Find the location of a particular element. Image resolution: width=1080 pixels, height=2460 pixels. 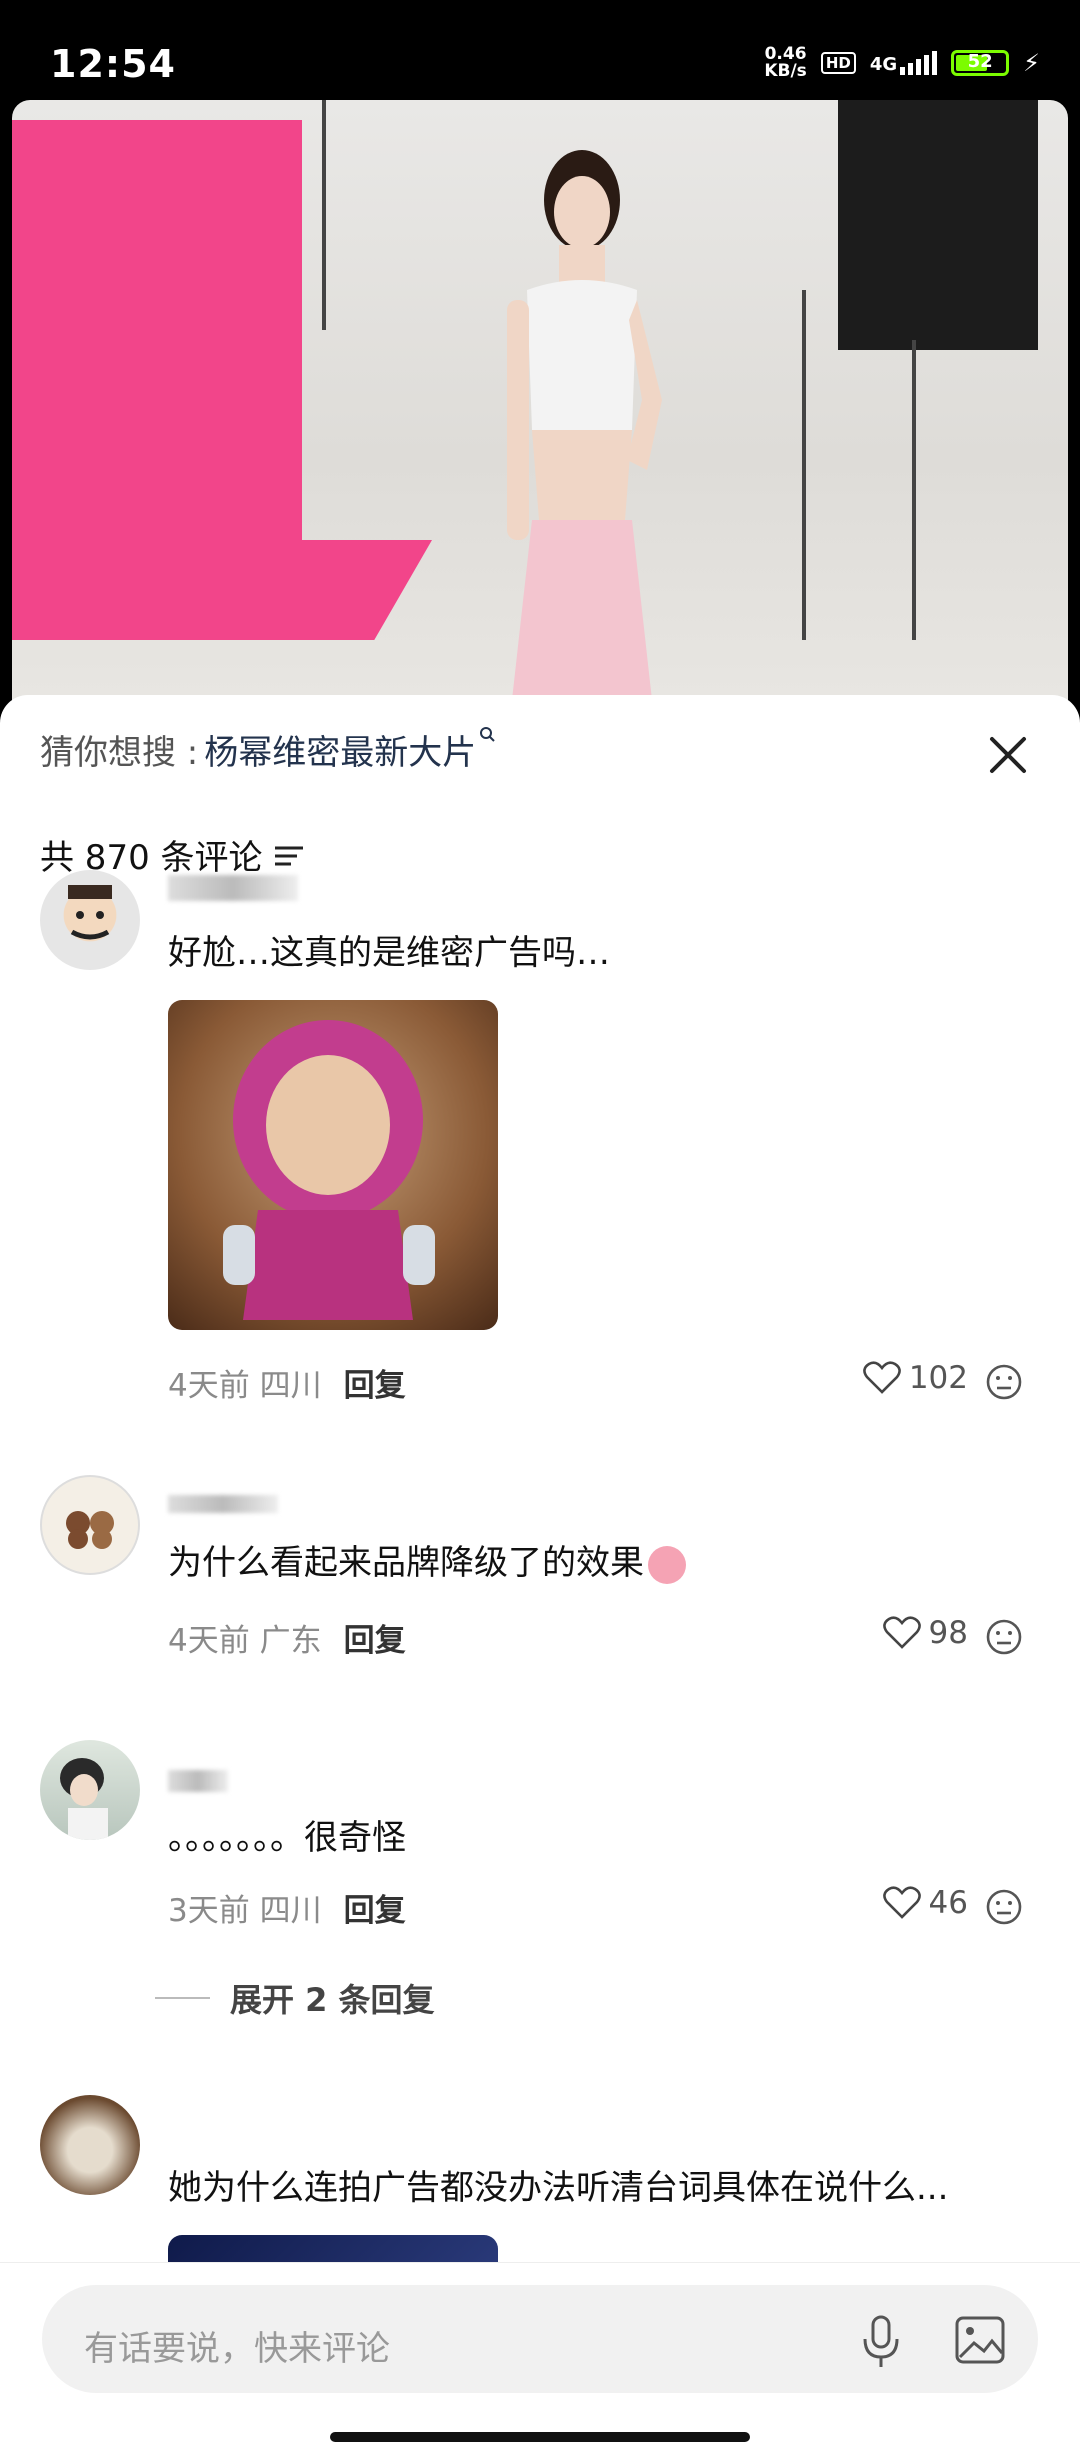

like-button: 46 is located at coordinates (925, 1903).